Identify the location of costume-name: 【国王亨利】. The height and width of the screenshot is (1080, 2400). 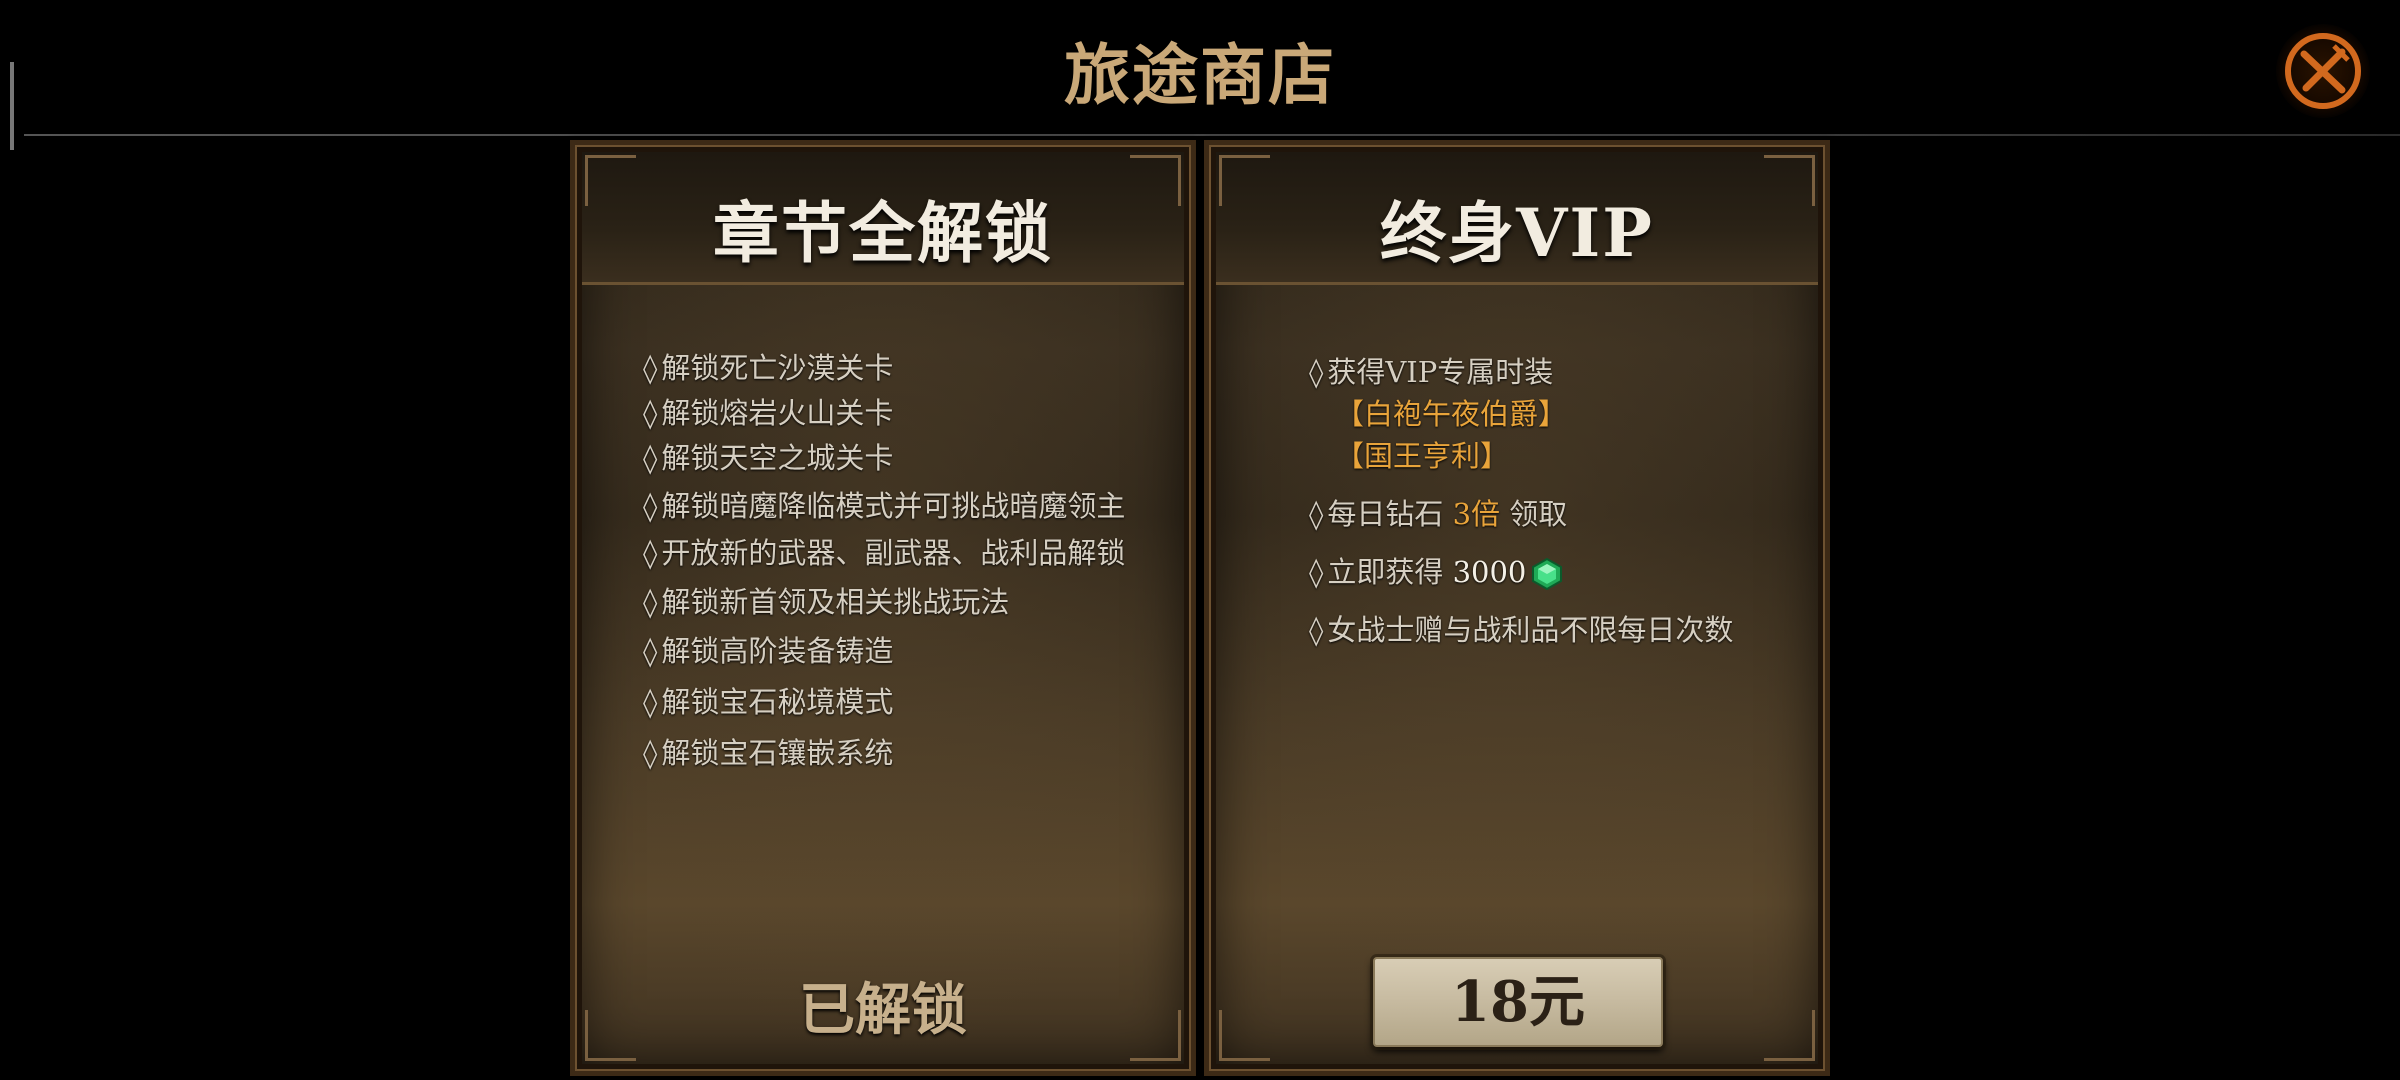
(1422, 456).